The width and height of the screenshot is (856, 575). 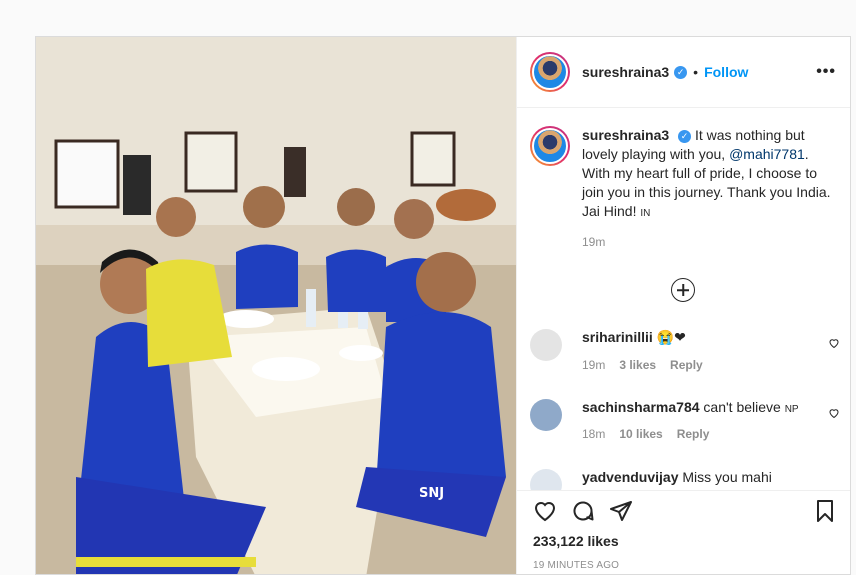 What do you see at coordinates (593, 434) in the screenshot?
I see `comment-time: 18m` at bounding box center [593, 434].